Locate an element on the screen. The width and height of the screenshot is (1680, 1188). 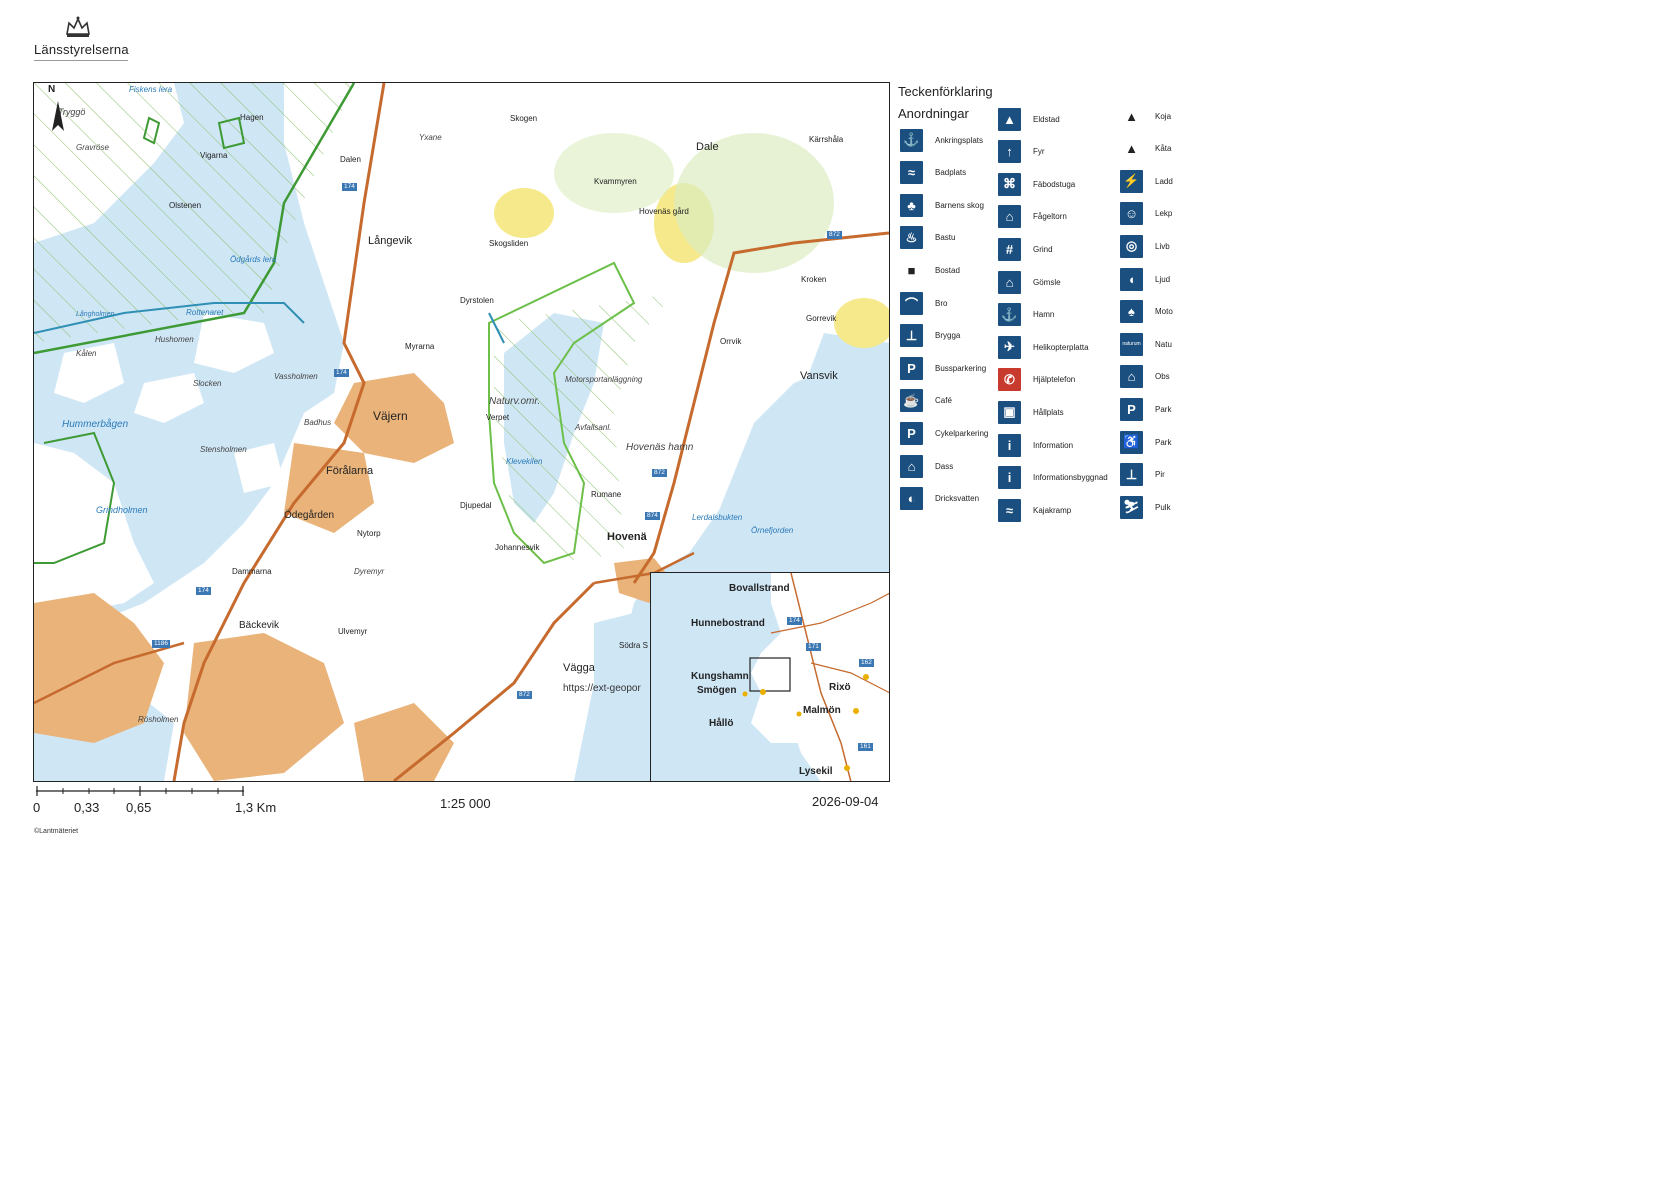
inset-label: Lysekil is located at coordinates (816, 771).